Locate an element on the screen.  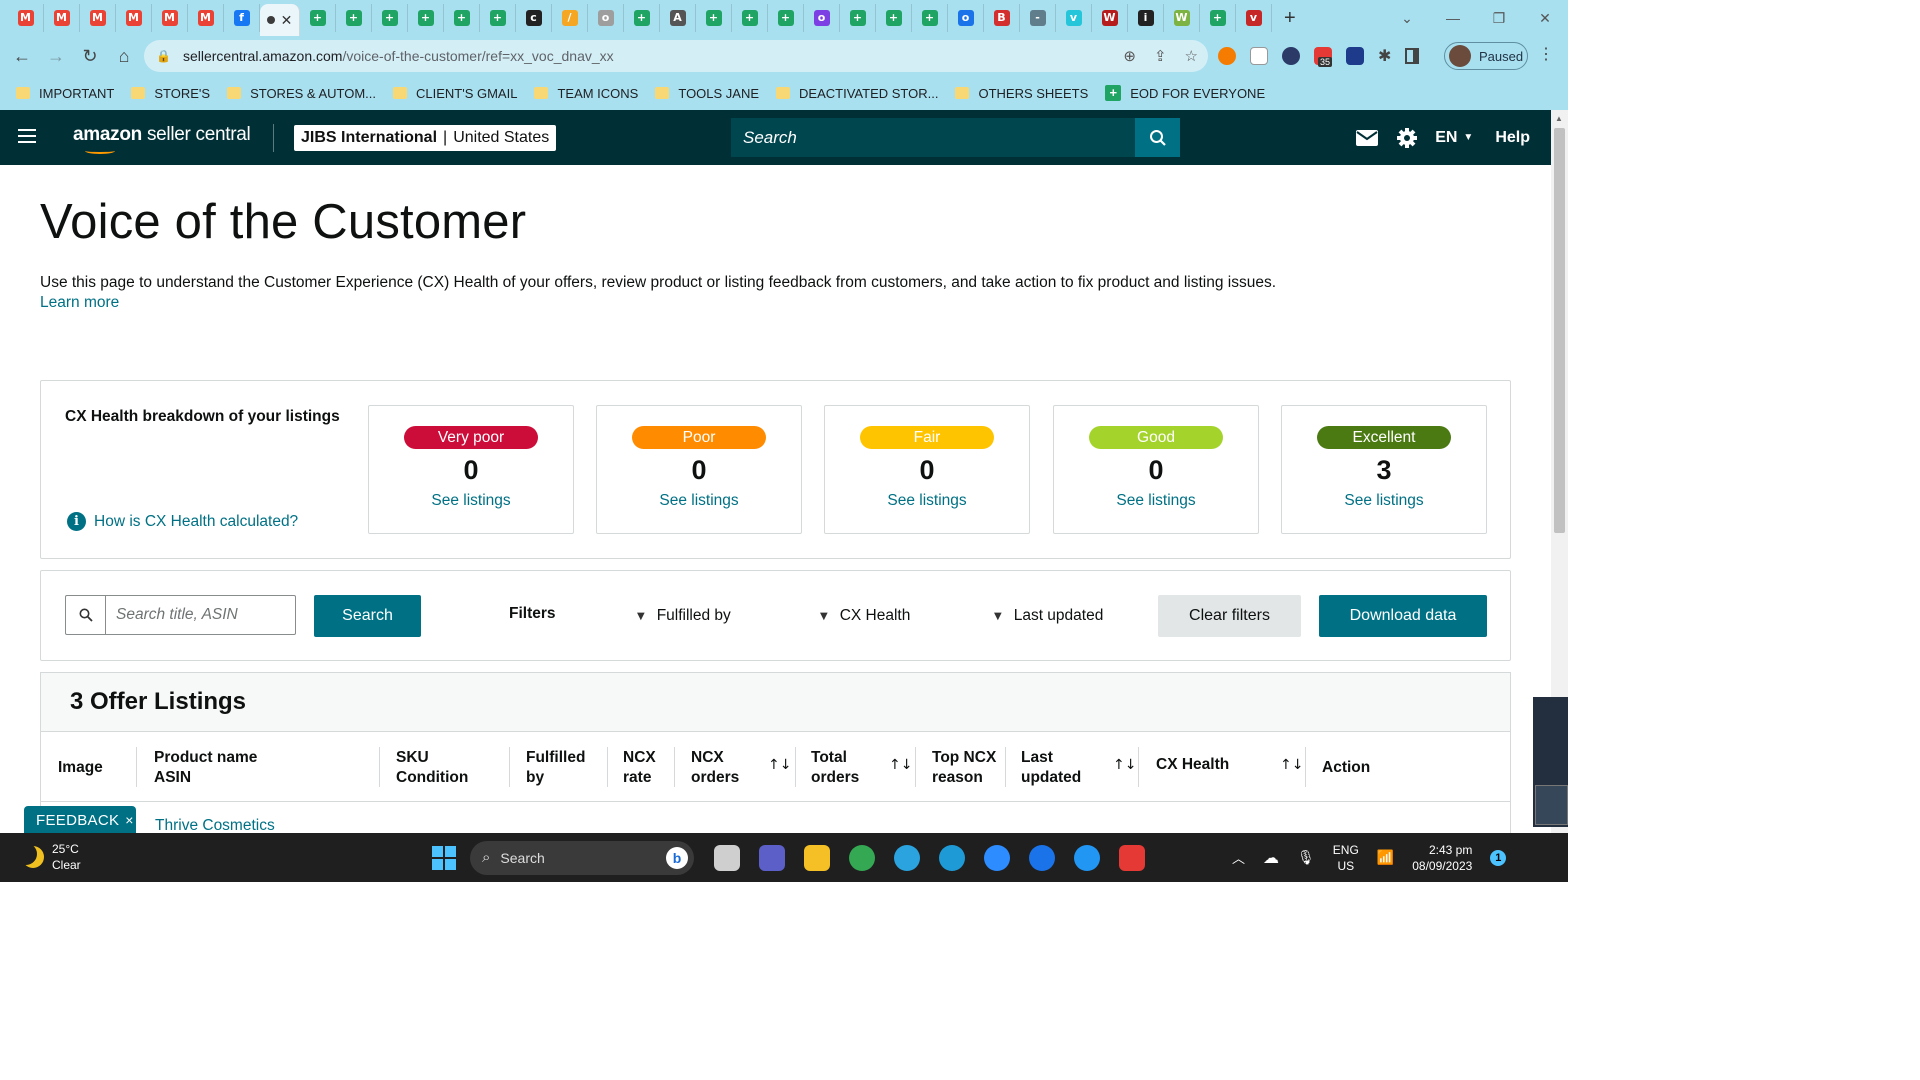
search-button: Search is located at coordinates (367, 616).